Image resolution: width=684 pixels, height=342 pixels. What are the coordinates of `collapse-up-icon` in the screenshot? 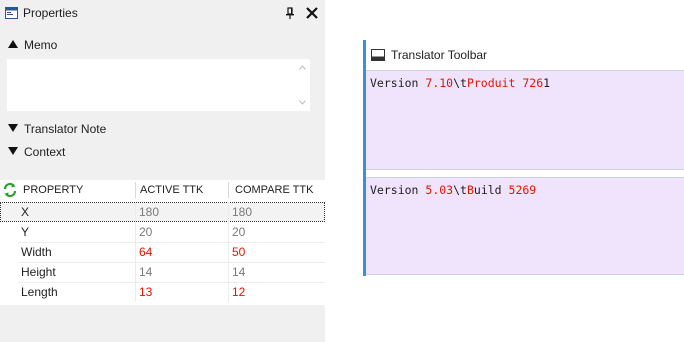 It's located at (13, 44).